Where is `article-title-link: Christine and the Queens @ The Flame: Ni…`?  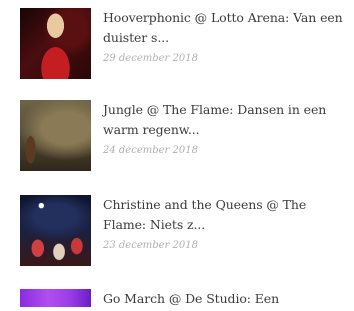
article-title-link: Christine and the Queens @ The Flame: Ni… is located at coordinates (228, 215).